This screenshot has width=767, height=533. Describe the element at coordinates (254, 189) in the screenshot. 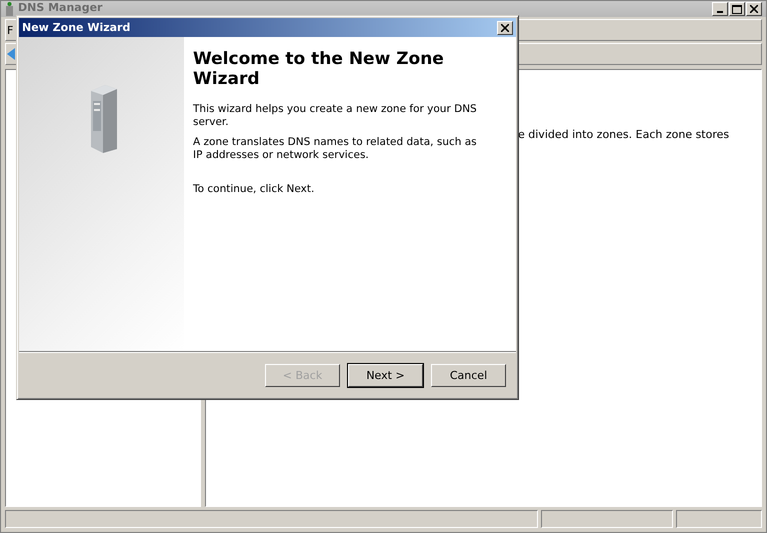

I see `wizard-text: To continue, click Next.` at that location.